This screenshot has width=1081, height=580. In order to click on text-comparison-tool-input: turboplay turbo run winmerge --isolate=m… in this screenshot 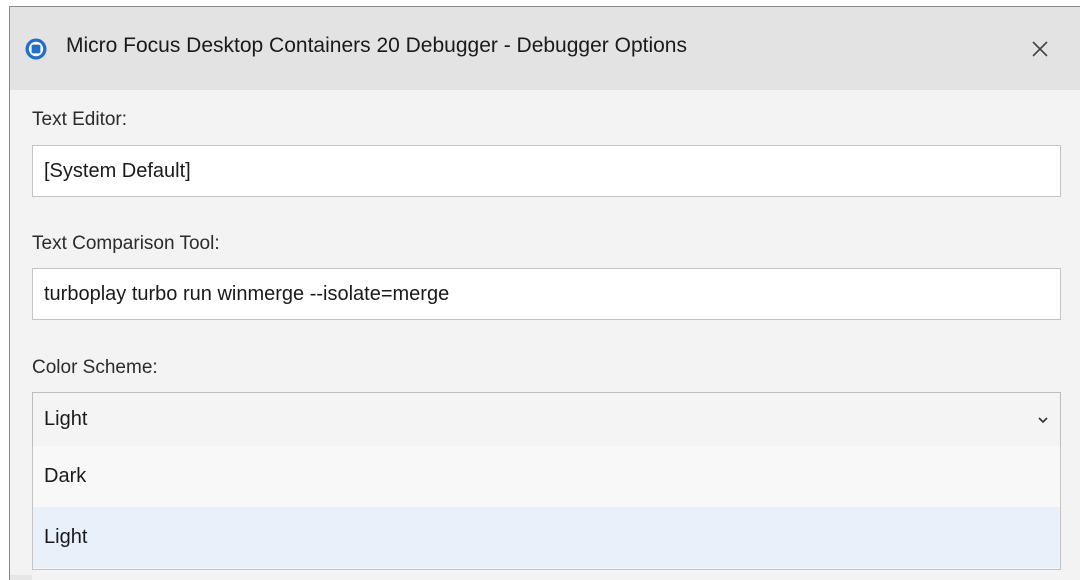, I will do `click(546, 294)`.